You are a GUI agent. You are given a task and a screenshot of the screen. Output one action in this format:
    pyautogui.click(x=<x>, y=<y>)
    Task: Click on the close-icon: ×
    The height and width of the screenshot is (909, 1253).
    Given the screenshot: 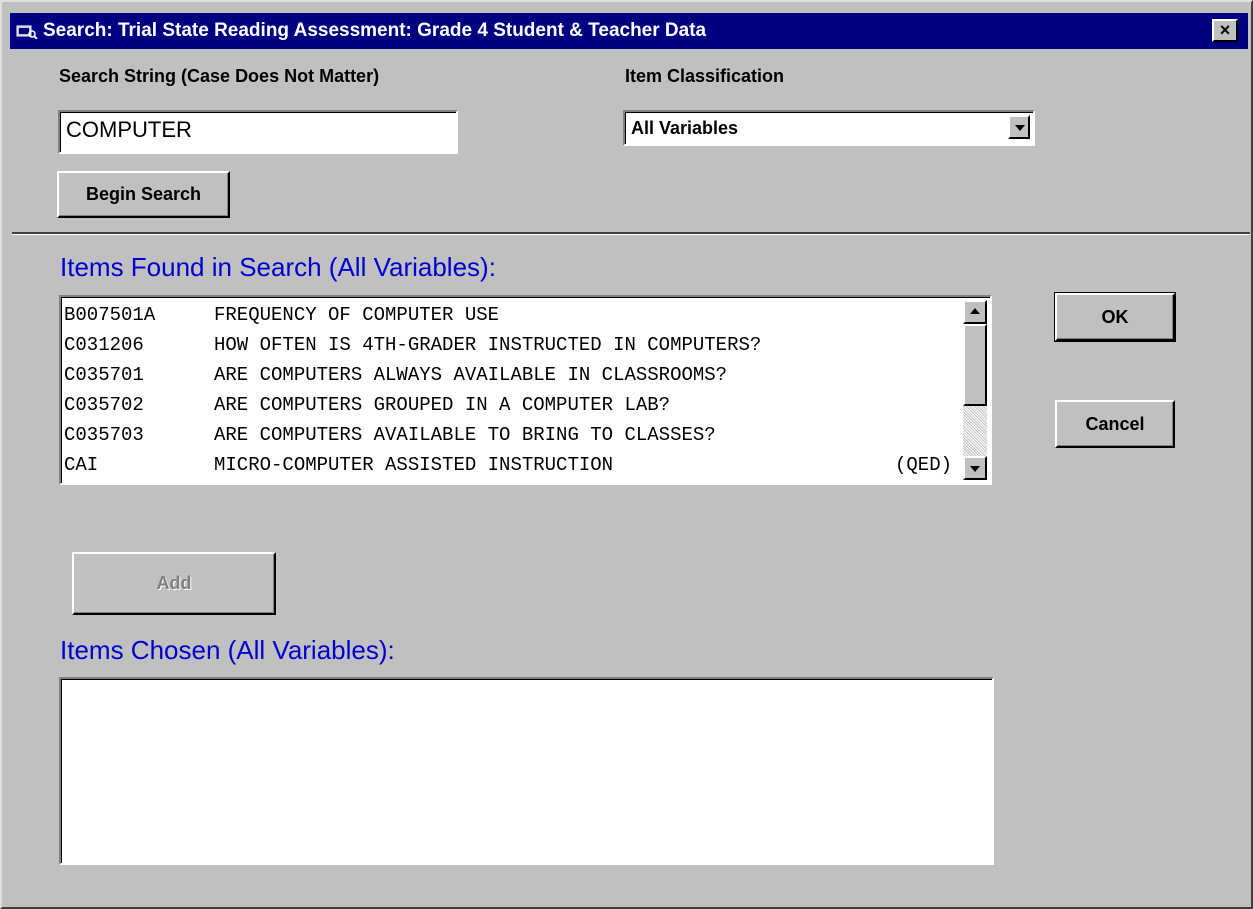 What is the action you would take?
    pyautogui.click(x=1225, y=30)
    